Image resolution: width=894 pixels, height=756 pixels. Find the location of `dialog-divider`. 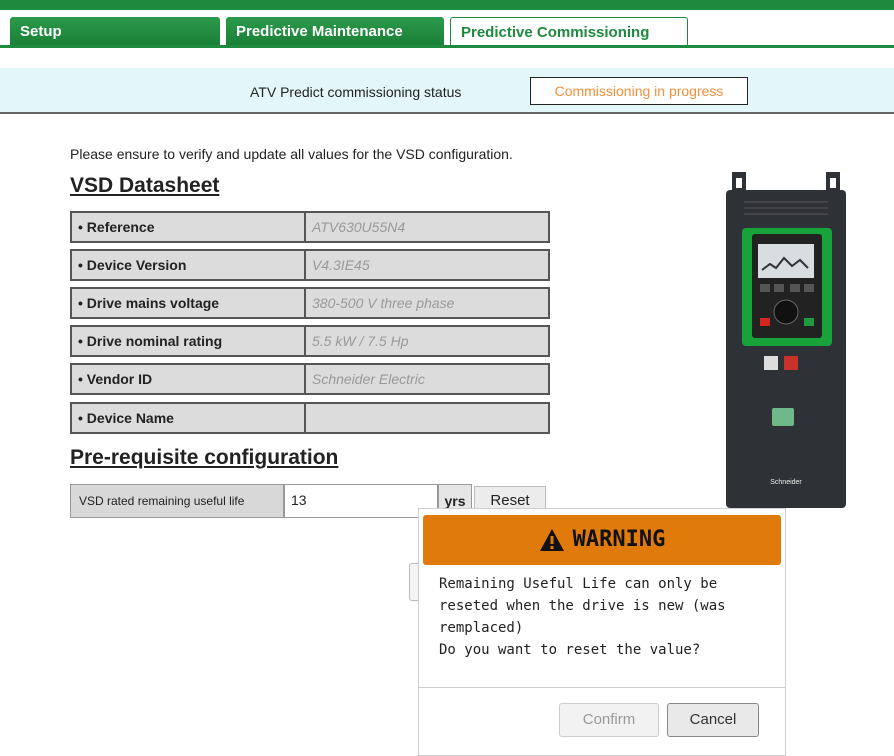

dialog-divider is located at coordinates (602, 687).